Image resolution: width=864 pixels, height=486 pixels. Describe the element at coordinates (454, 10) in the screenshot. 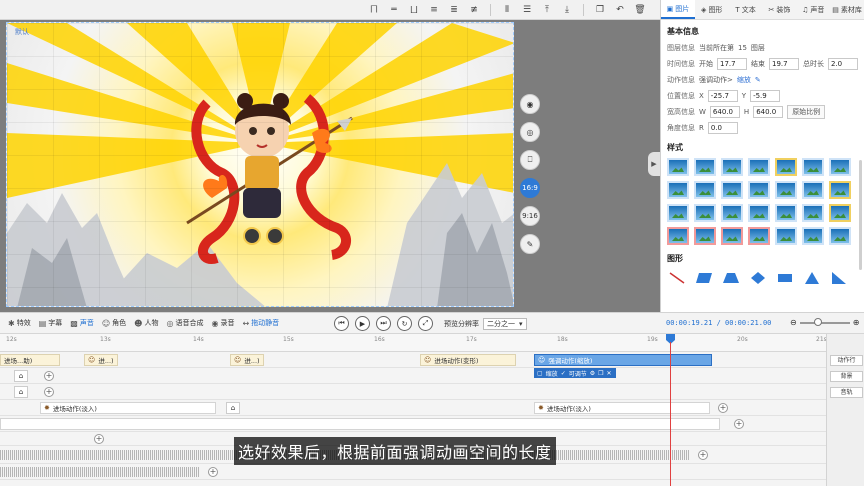

I see `align-center-icon: ≣` at that location.